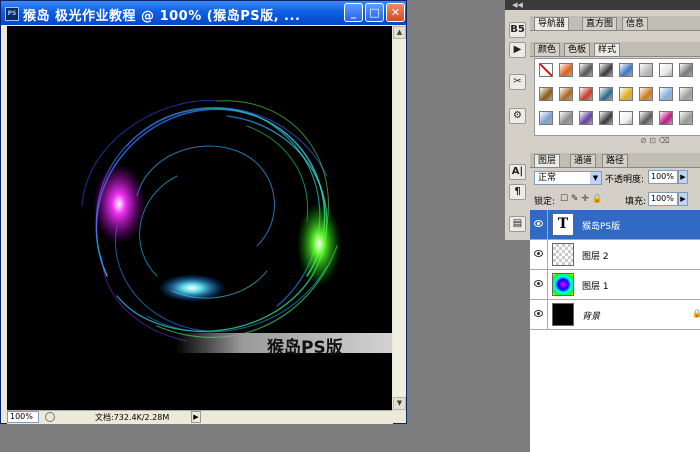 This screenshot has width=700, height=452. What do you see at coordinates (374, 12) in the screenshot?
I see `maximize-button: □` at bounding box center [374, 12].